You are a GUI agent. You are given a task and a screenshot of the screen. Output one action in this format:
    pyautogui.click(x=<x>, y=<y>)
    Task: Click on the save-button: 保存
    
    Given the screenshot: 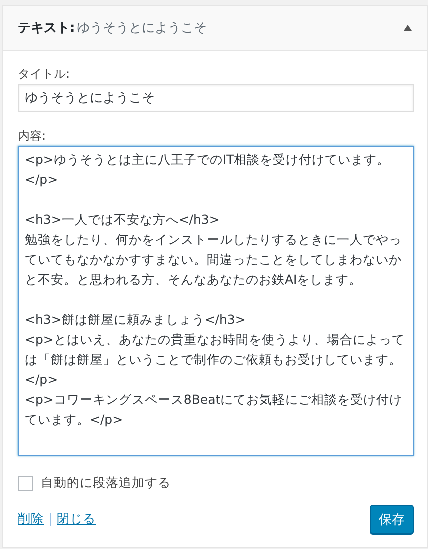 What is the action you would take?
    pyautogui.click(x=392, y=519)
    